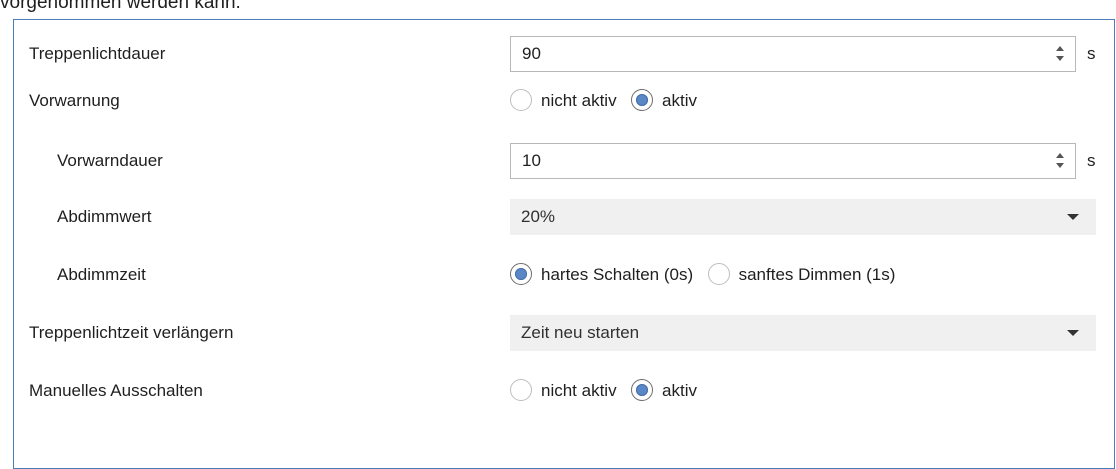 The image size is (1116, 469). I want to click on abdimmzeit-radio-hartes-schalten: hartes Schalten (0s), so click(601, 275).